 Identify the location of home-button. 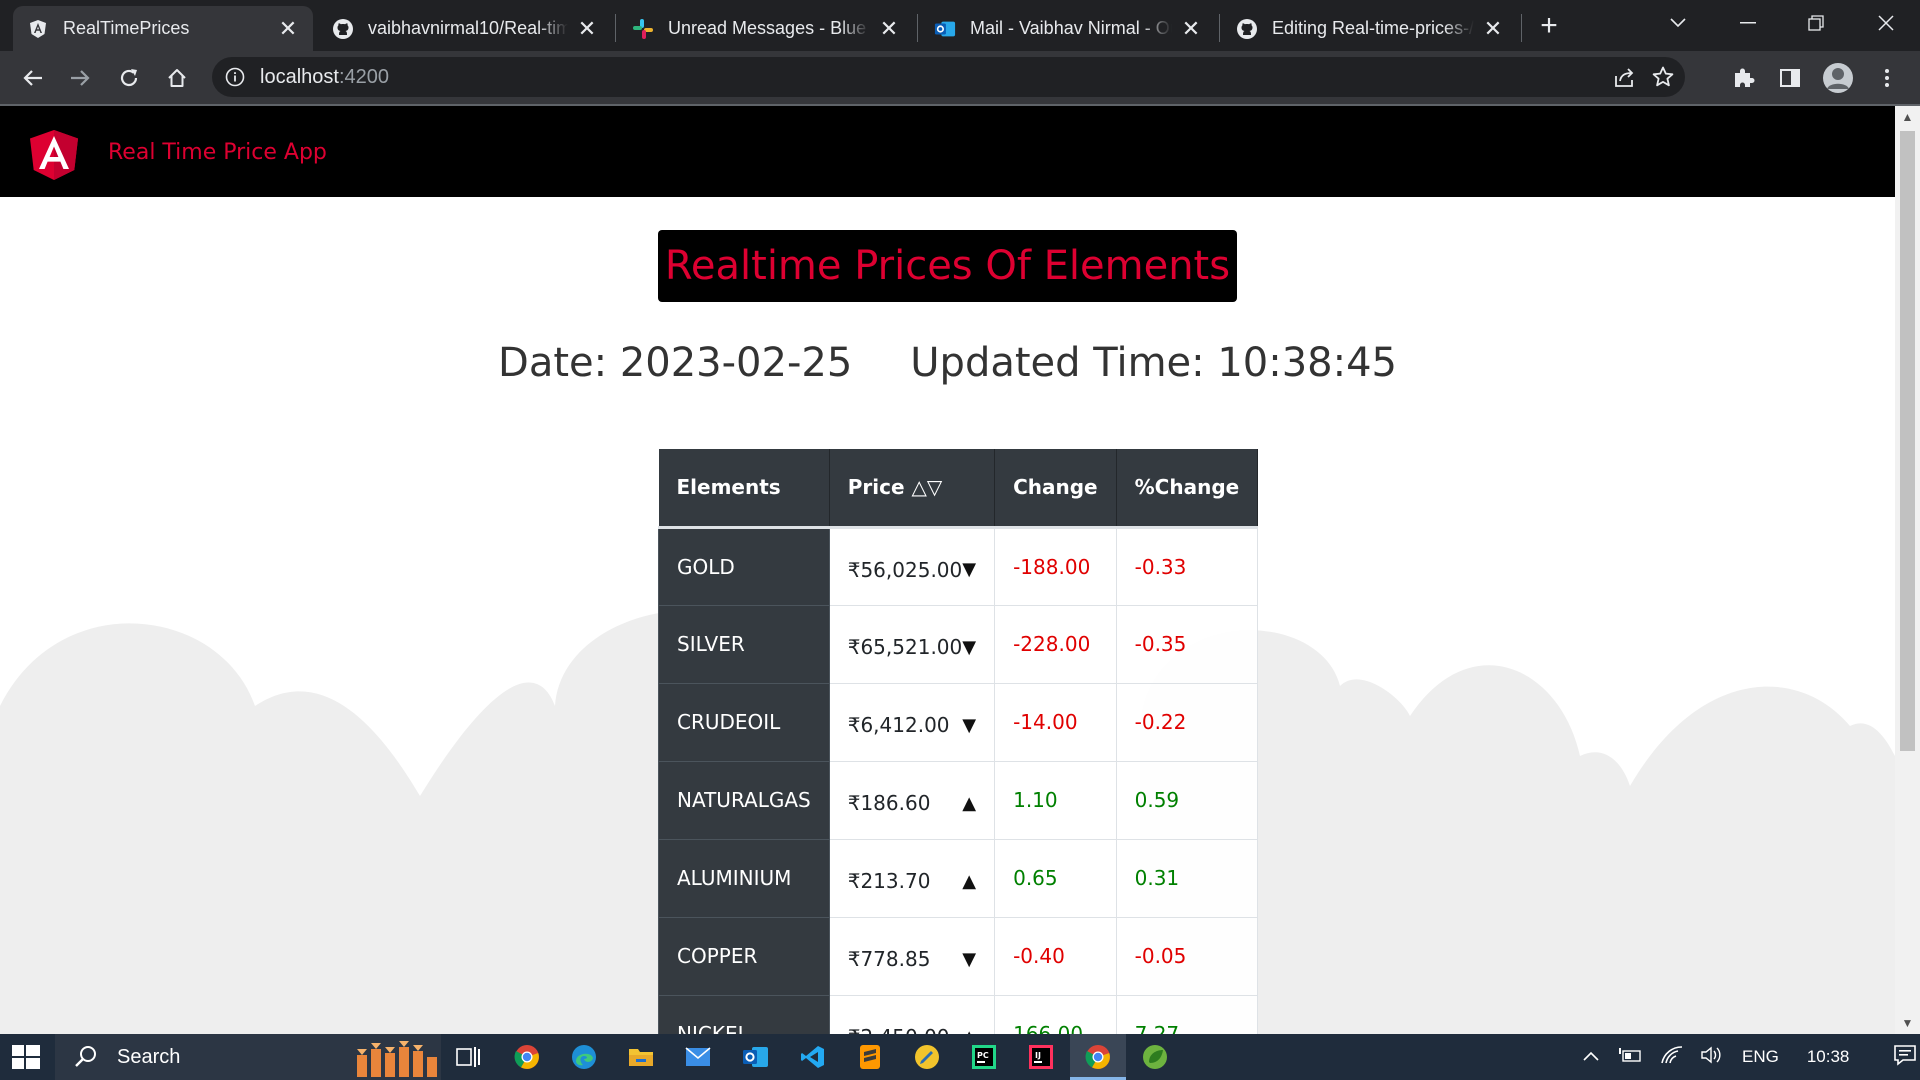
(177, 78).